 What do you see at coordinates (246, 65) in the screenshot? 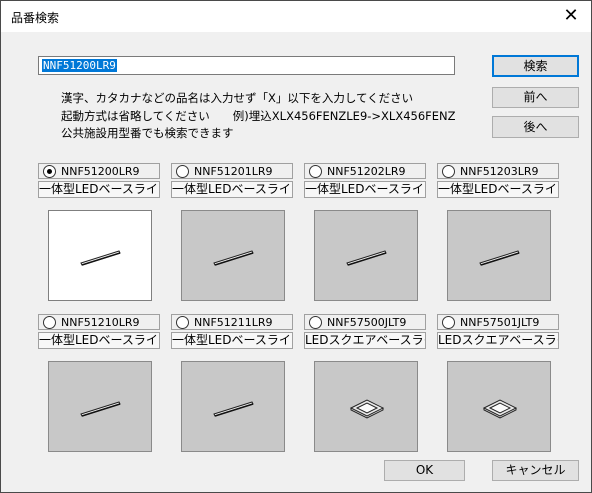
I see `search-input: NNF51200LR9` at bounding box center [246, 65].